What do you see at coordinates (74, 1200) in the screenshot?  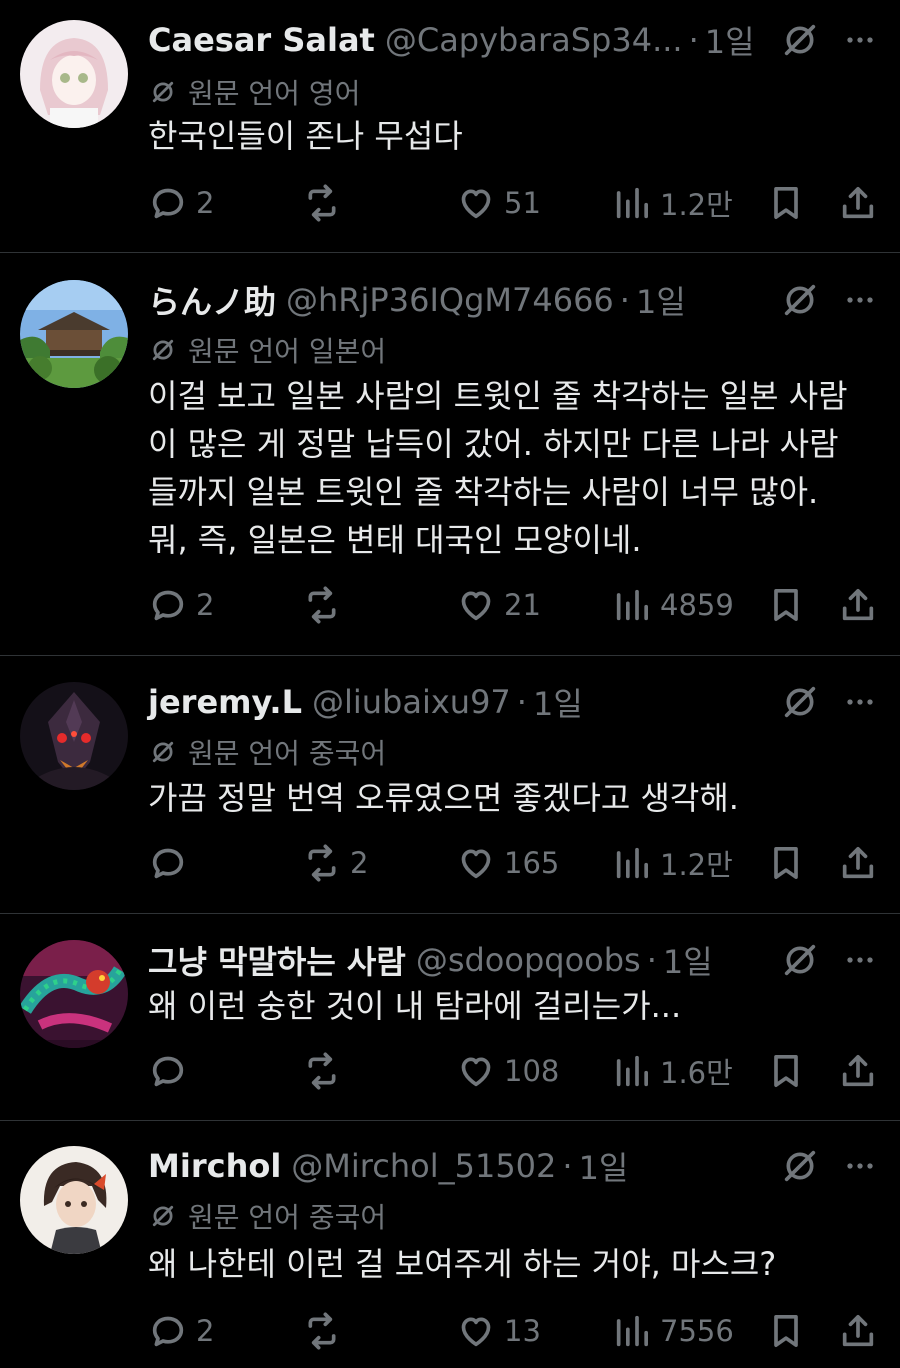 I see `anime-boy-avatar` at bounding box center [74, 1200].